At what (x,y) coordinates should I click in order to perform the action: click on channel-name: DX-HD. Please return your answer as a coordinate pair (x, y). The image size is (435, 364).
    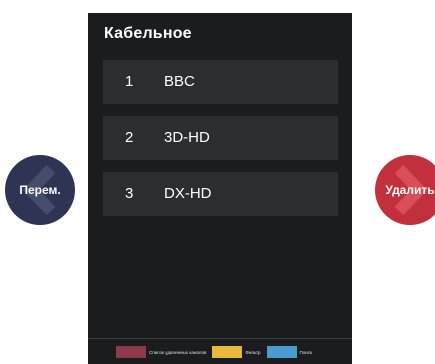
    Looking at the image, I should click on (188, 193).